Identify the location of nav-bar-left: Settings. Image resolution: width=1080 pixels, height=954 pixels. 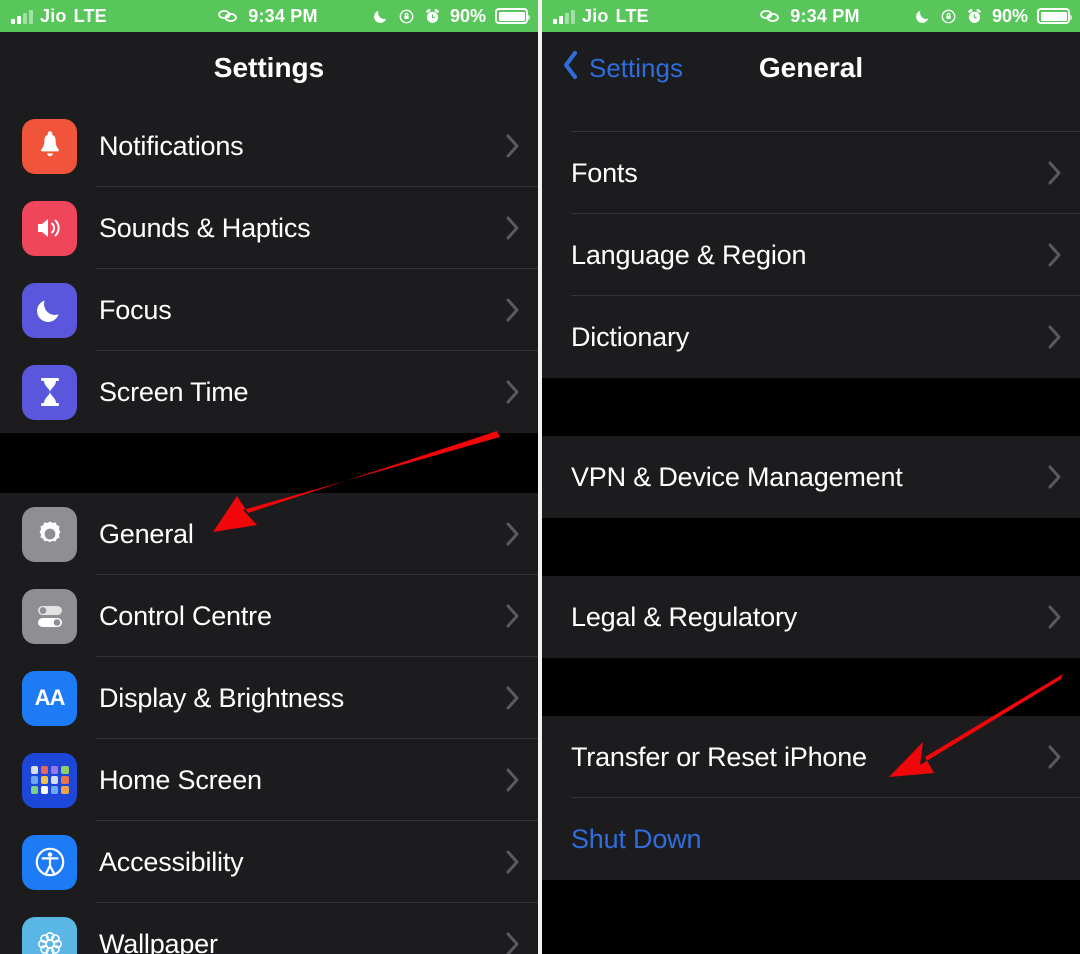
(269, 68).